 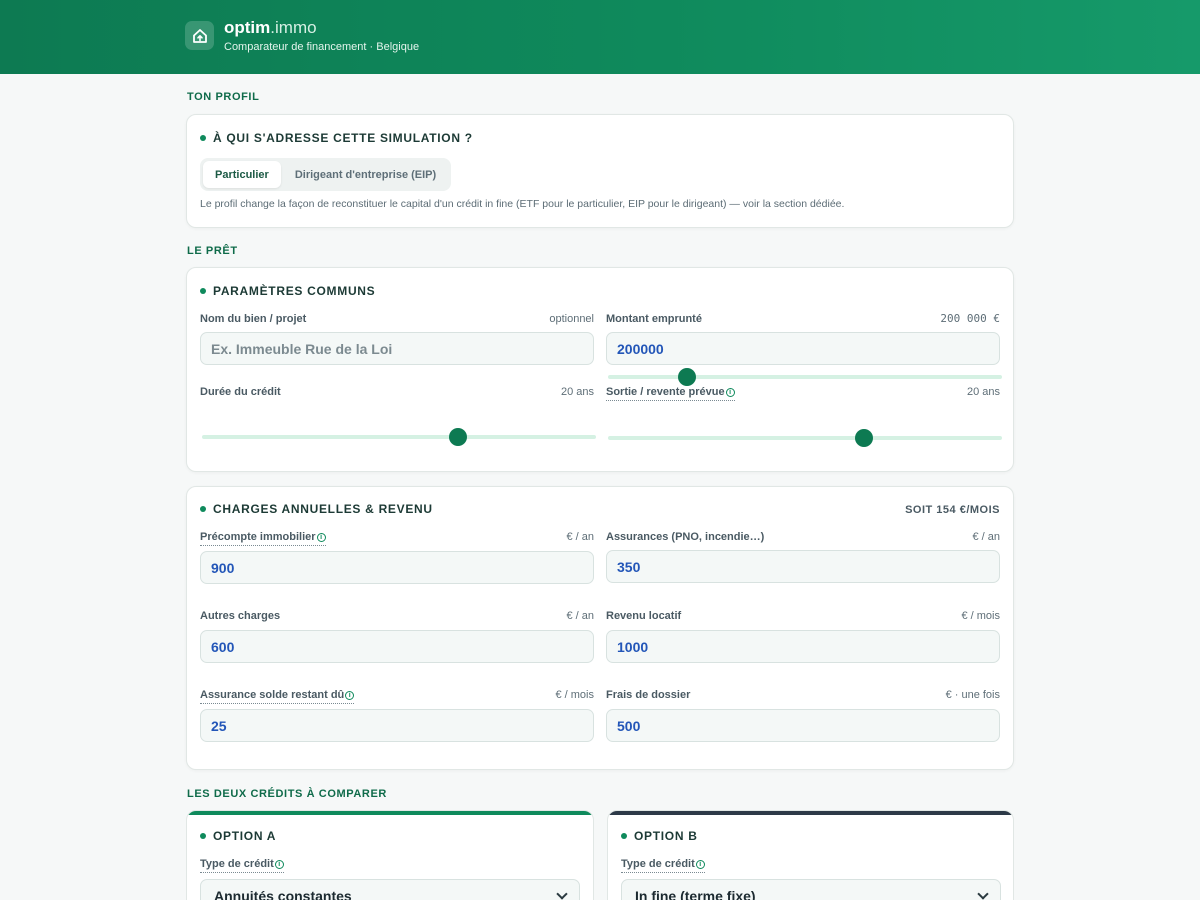 What do you see at coordinates (983, 392) in the screenshot?
I see `exit-value: 20 ans` at bounding box center [983, 392].